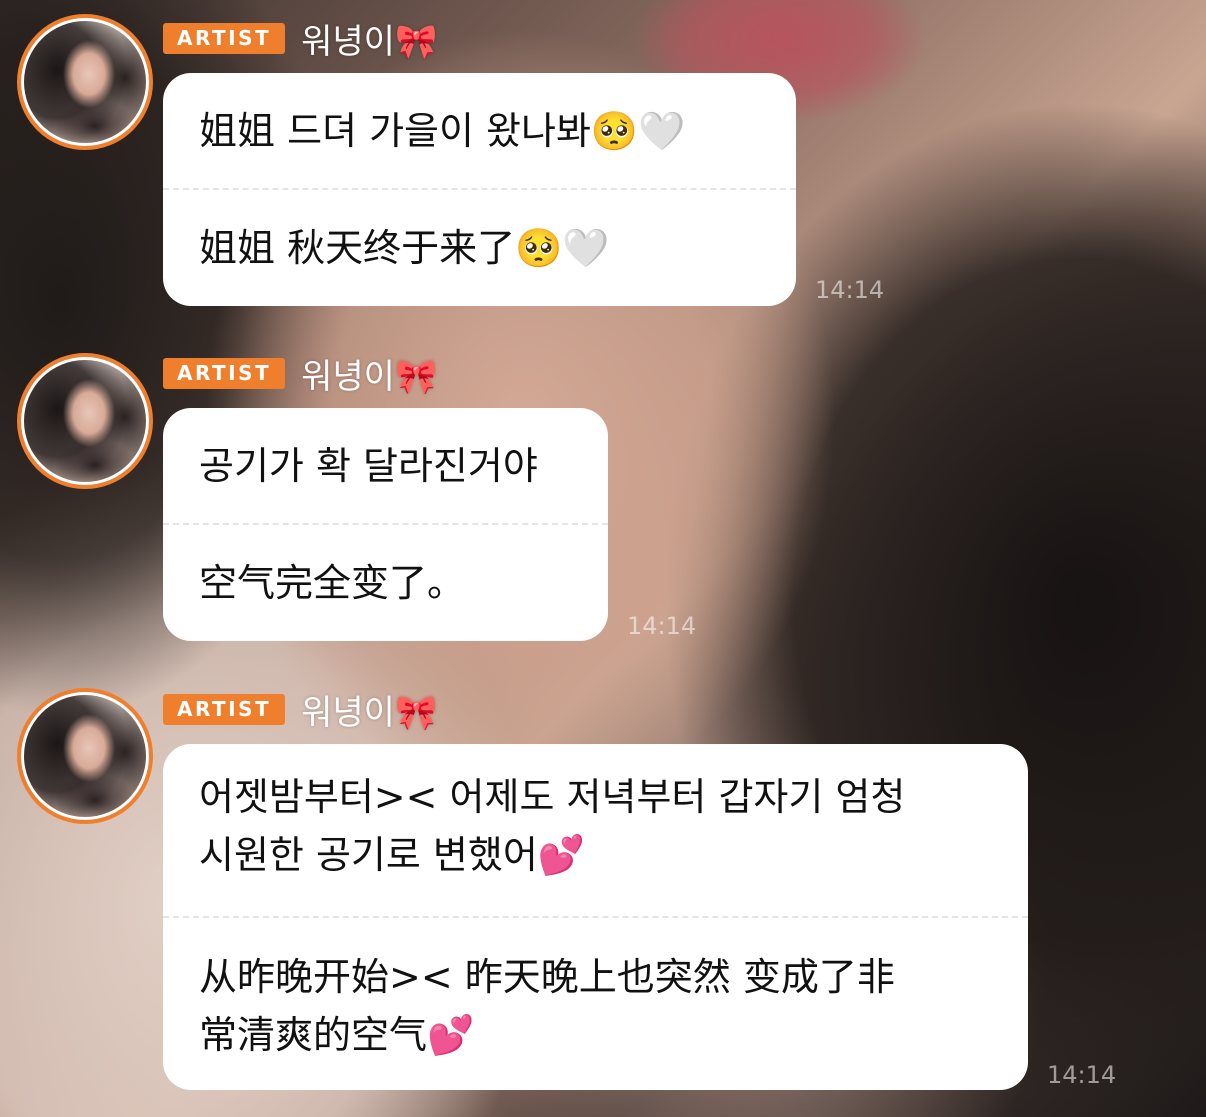 This screenshot has height=1117, width=1206. What do you see at coordinates (392, 855) in the screenshot?
I see `message-line: 시원한 공기로 변했어💕` at bounding box center [392, 855].